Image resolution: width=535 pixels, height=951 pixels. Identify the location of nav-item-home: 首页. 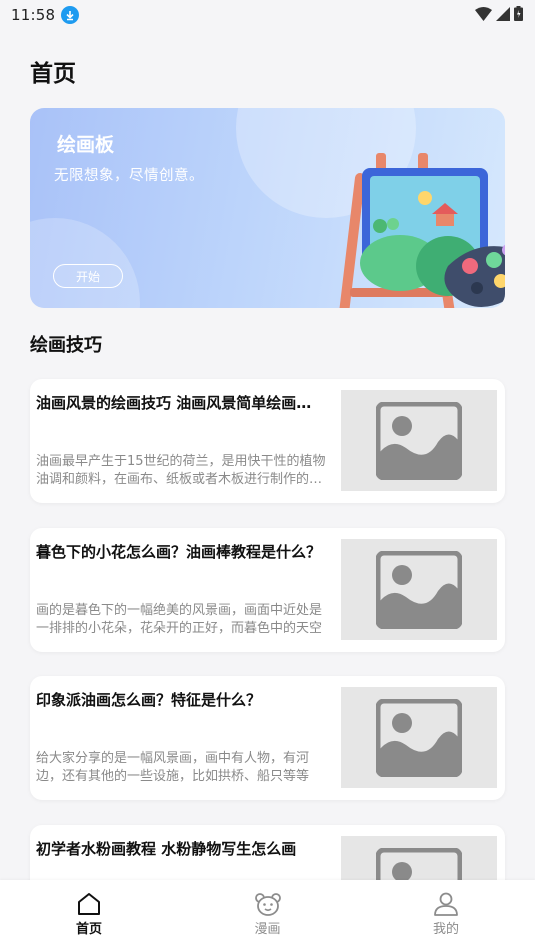
(89, 915).